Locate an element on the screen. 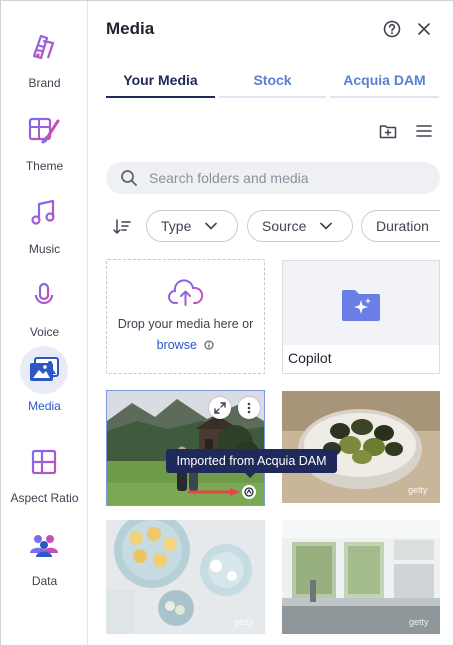 This screenshot has height=646, width=454. menu-button is located at coordinates (424, 131).